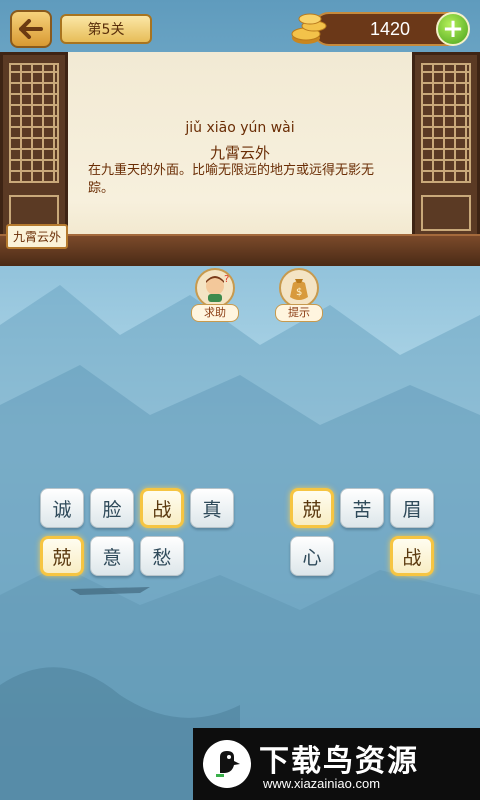  What do you see at coordinates (240, 128) in the screenshot?
I see `idiom-pinyin: jiǔ xiāo yún wài` at bounding box center [240, 128].